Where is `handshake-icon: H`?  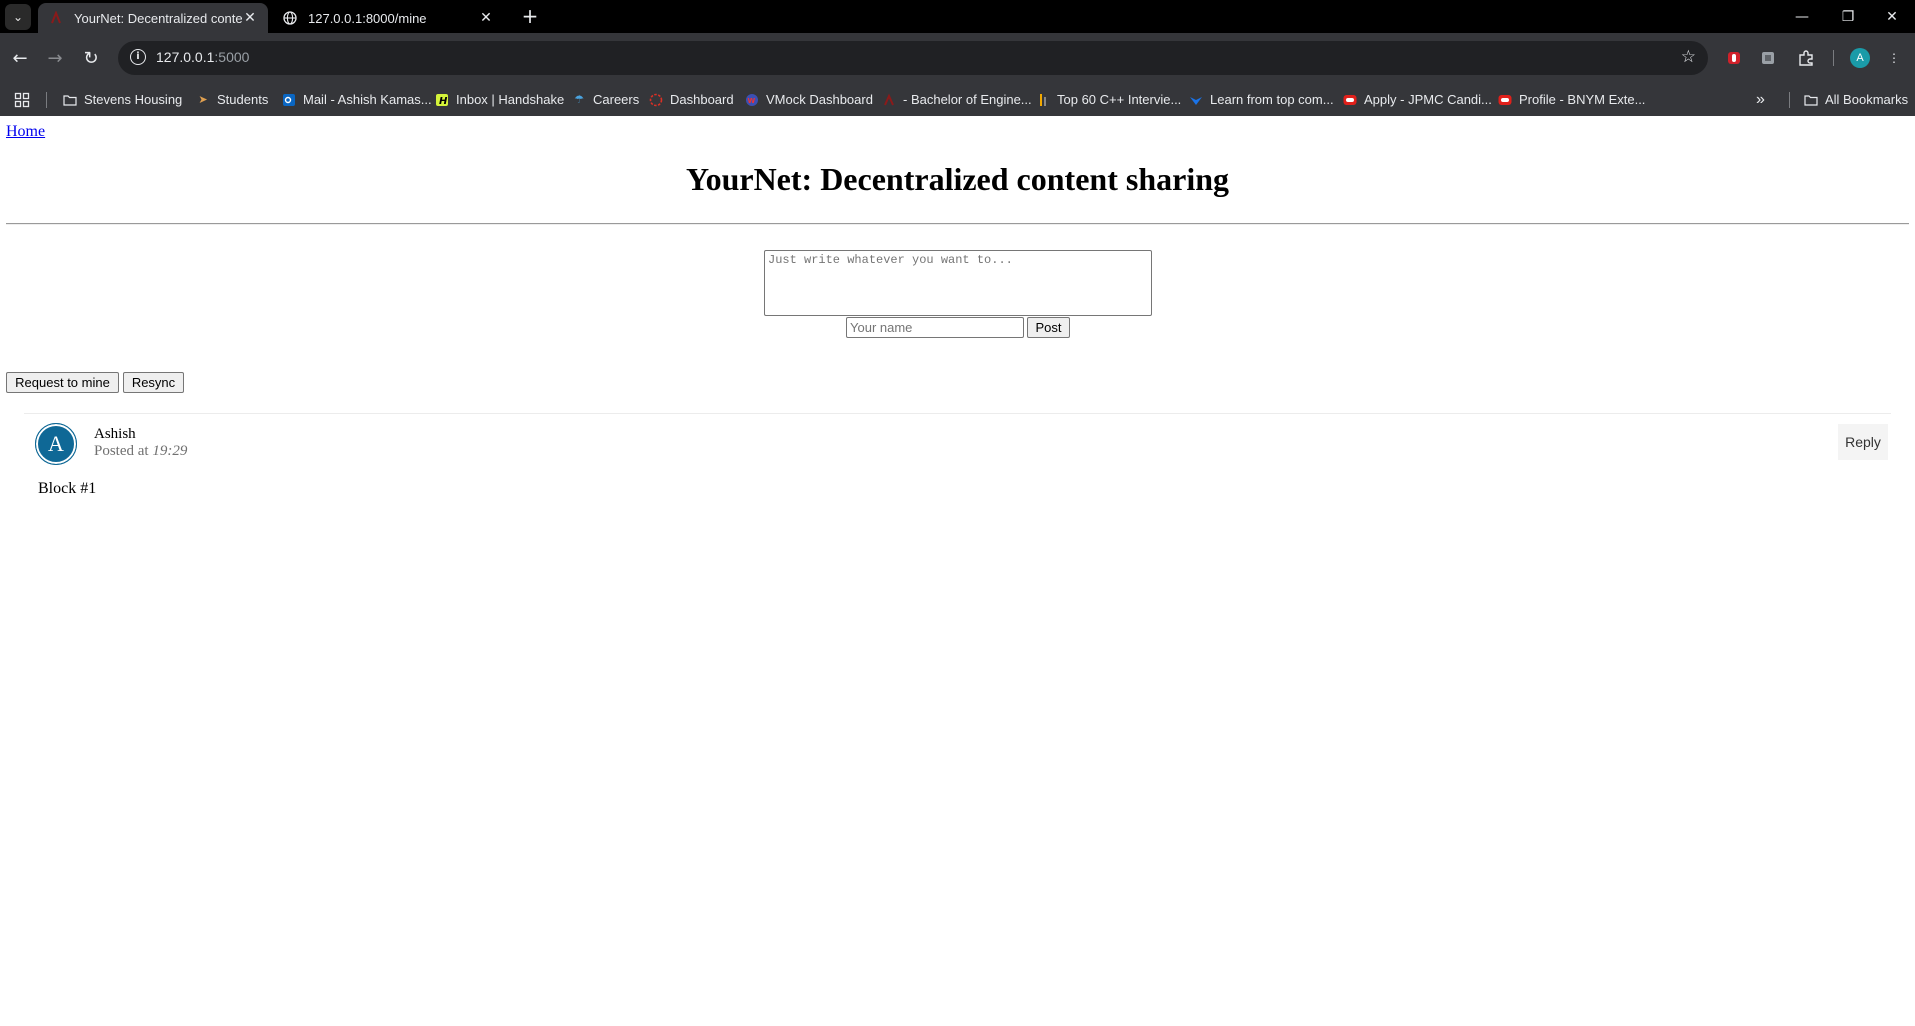
handshake-icon: H is located at coordinates (442, 100).